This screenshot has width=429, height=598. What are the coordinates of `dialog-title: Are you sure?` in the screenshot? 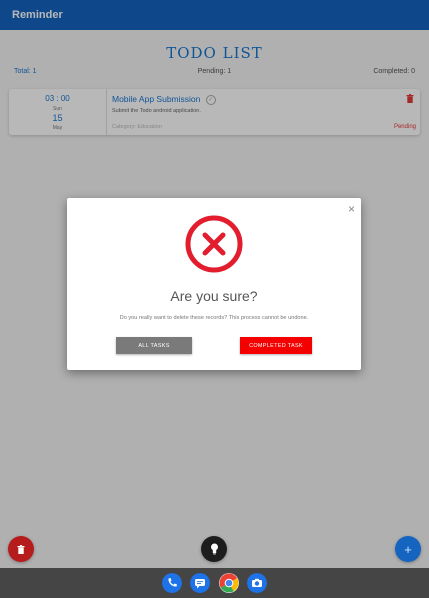 It's located at (214, 296).